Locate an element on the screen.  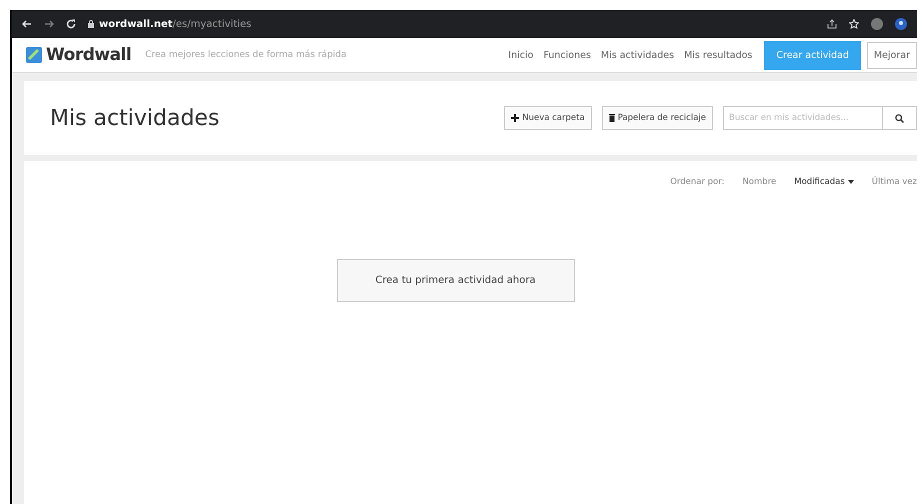
nav-link: Mis resultados is located at coordinates (718, 55).